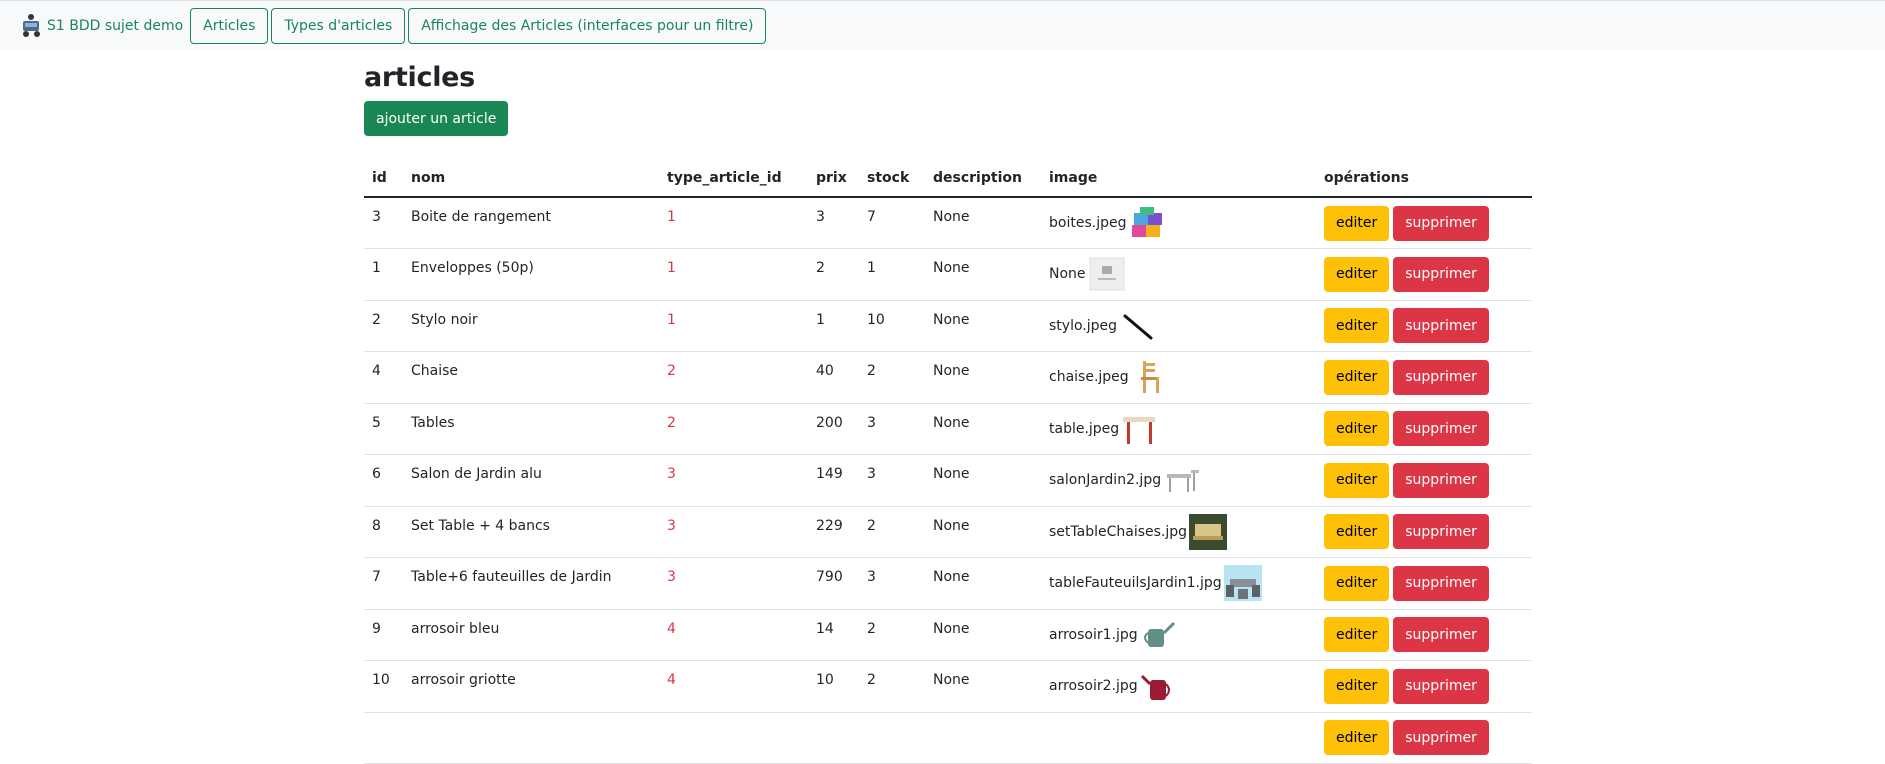 The image size is (1885, 764). Describe the element at coordinates (531, 377) in the screenshot. I see `cell-nom: Chaise` at that location.